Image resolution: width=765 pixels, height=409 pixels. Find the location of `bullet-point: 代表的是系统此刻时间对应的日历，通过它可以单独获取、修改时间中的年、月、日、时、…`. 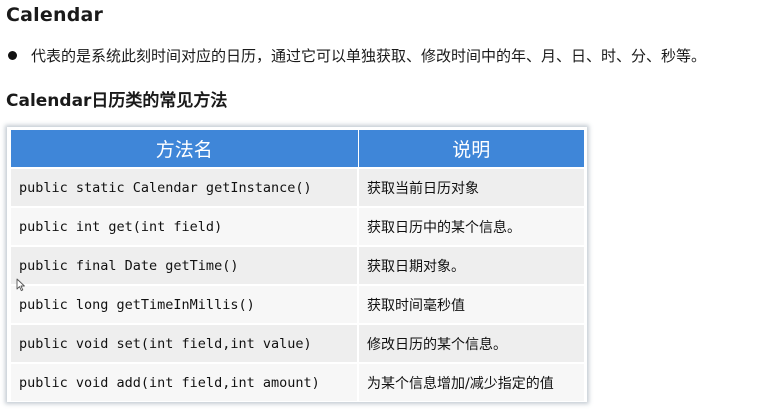

bullet-point: 代表的是系统此刻时间对应的日历，通过它可以单独获取、修改时间中的年、月、日、时、… is located at coordinates (357, 55).